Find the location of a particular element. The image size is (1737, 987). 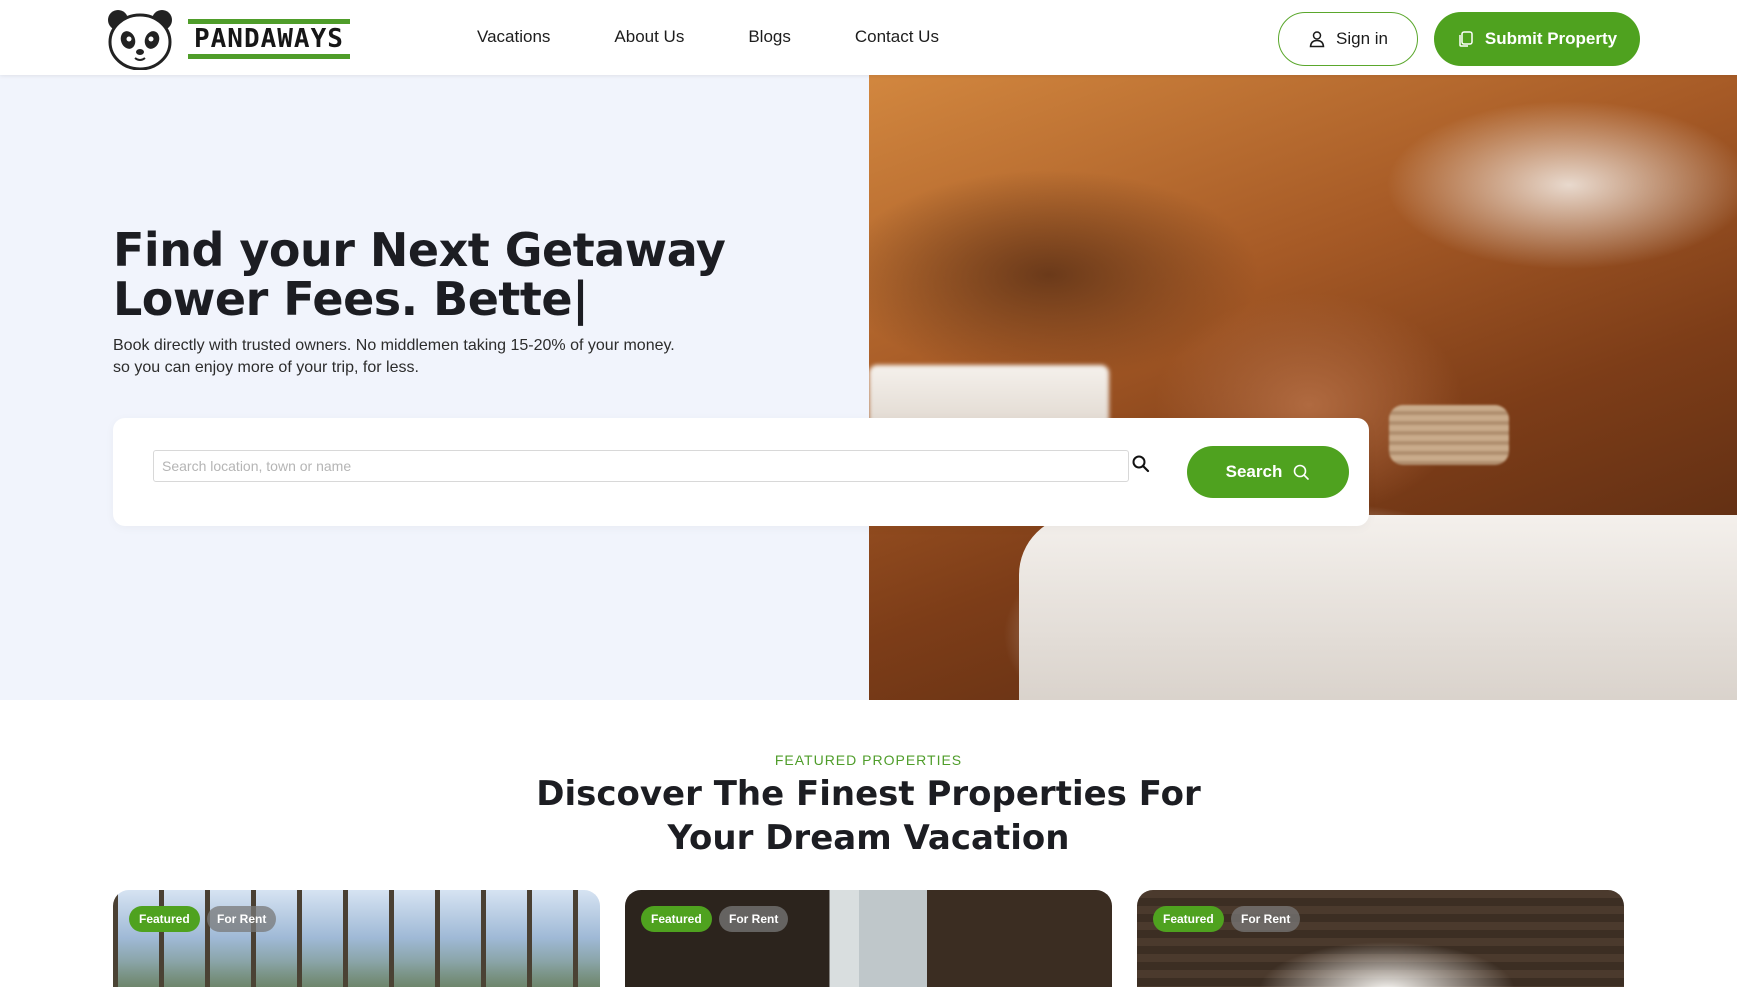

brand-name: PANDAWAYS is located at coordinates (269, 39).